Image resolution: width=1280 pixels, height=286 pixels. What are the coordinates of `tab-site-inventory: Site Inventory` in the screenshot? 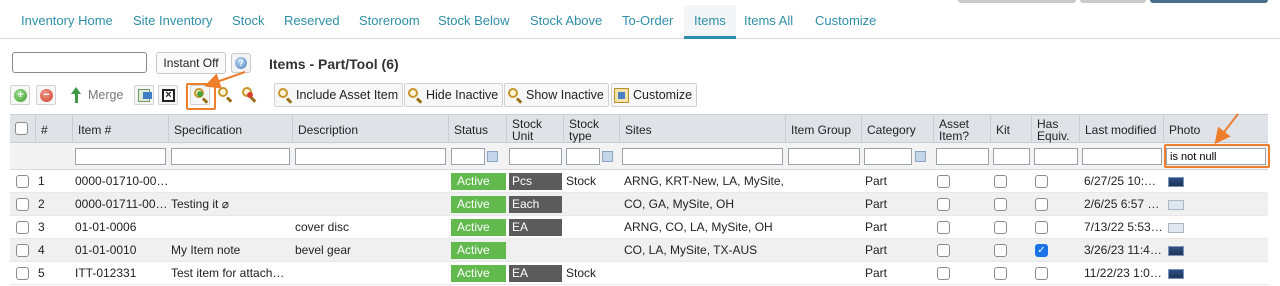 It's located at (173, 22).